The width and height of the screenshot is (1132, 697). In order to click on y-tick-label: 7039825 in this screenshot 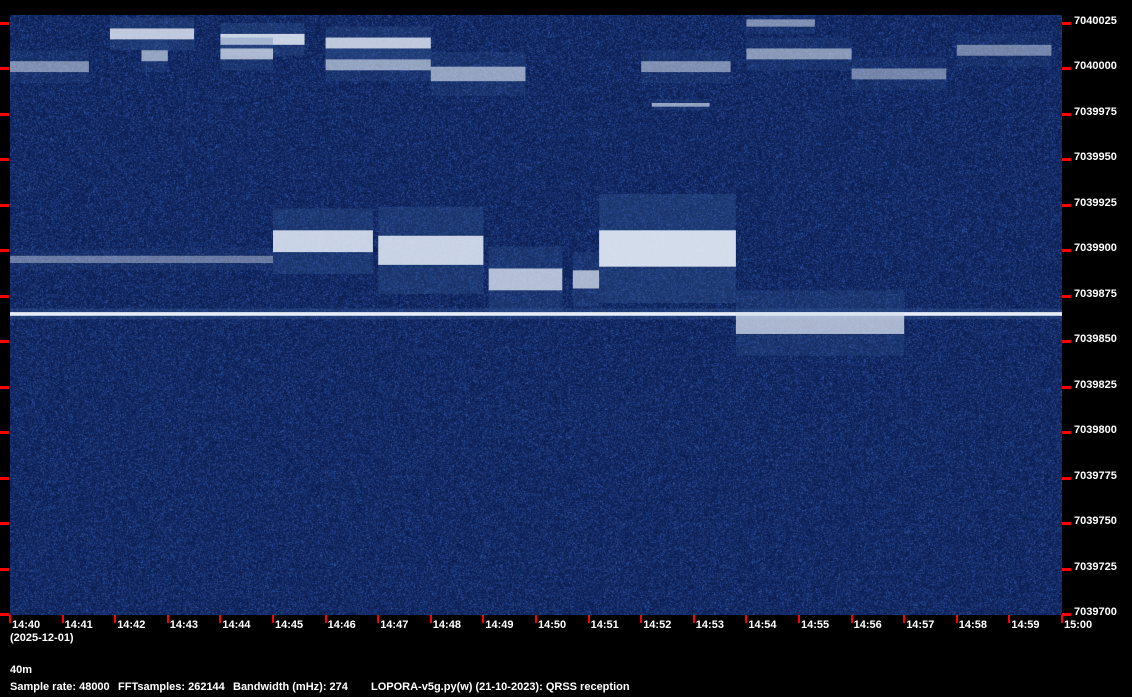, I will do `click(1095, 384)`.